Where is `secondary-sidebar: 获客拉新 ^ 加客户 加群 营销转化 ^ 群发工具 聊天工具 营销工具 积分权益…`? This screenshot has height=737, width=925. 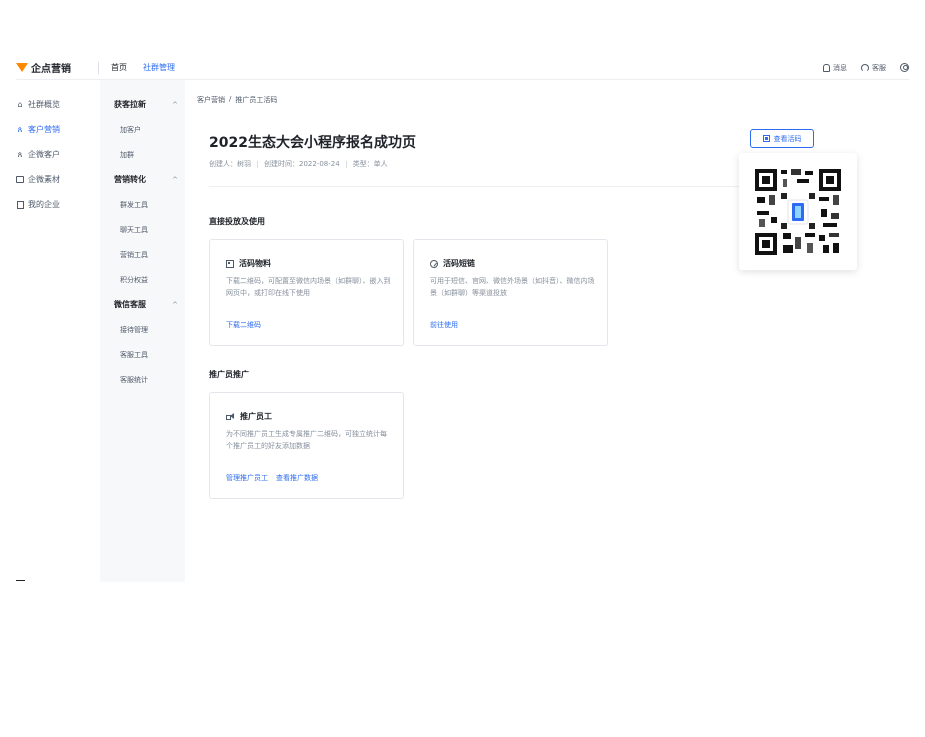 secondary-sidebar: 获客拉新 ^ 加客户 加群 营销转化 ^ 群发工具 聊天工具 营销工具 积分权益… is located at coordinates (142, 331).